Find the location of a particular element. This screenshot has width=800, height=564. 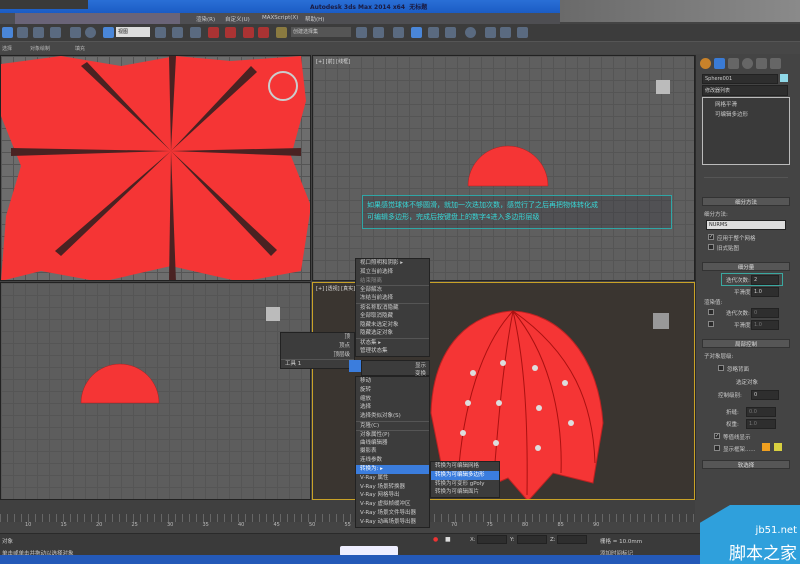

rollout-subdiv-method: 细分方法 is located at coordinates (746, 201).